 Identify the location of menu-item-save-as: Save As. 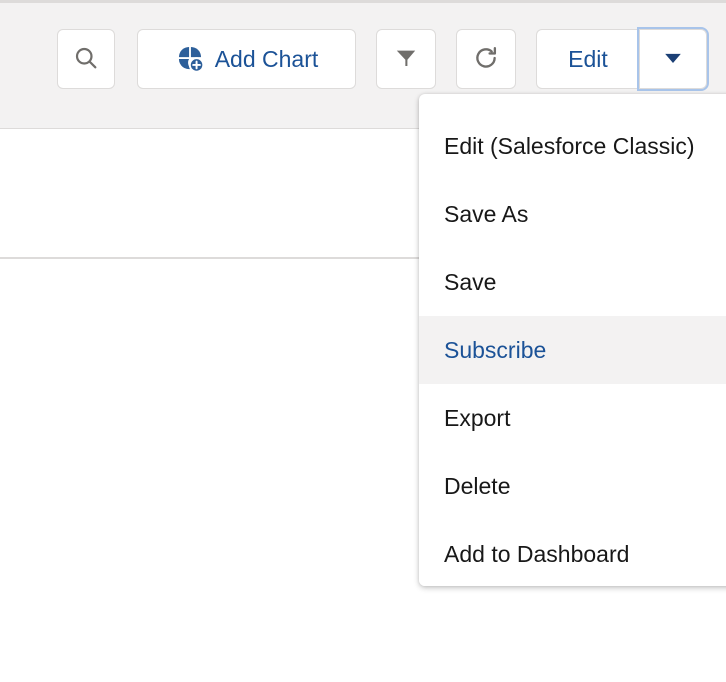
(572, 214).